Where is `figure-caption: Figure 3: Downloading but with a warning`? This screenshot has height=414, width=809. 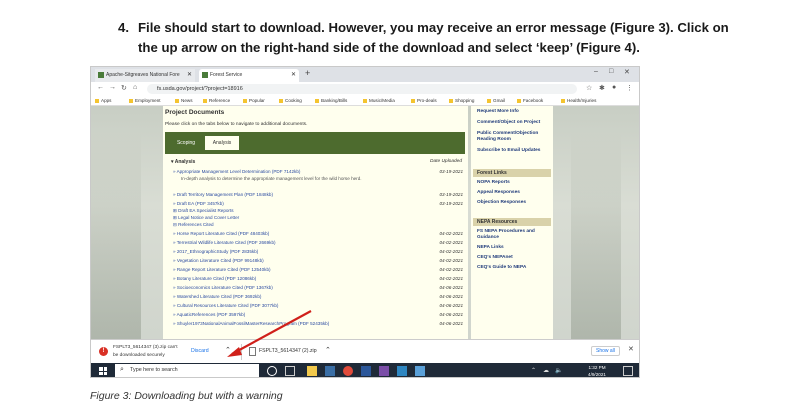
figure-caption: Figure 3: Downloading but with a warning is located at coordinates (186, 396).